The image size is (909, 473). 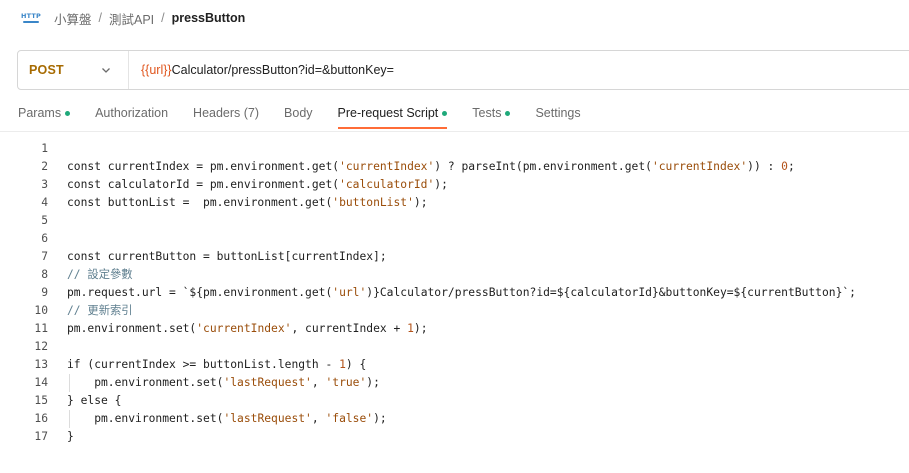 I want to click on line-number: 1, so click(x=44, y=148).